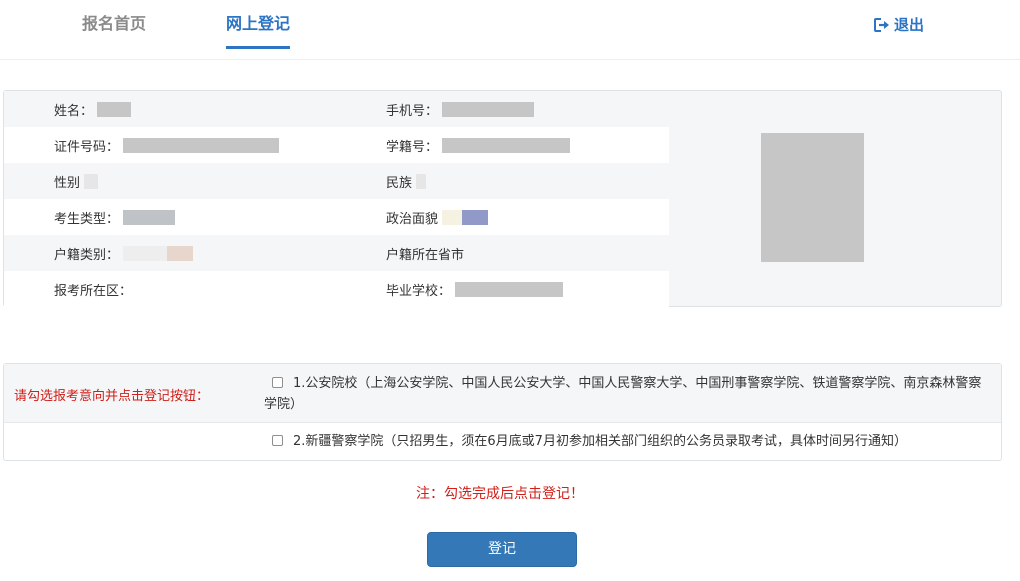 The image size is (1020, 581). Describe the element at coordinates (145, 253) in the screenshot. I see `household-type-redacted-a` at that location.